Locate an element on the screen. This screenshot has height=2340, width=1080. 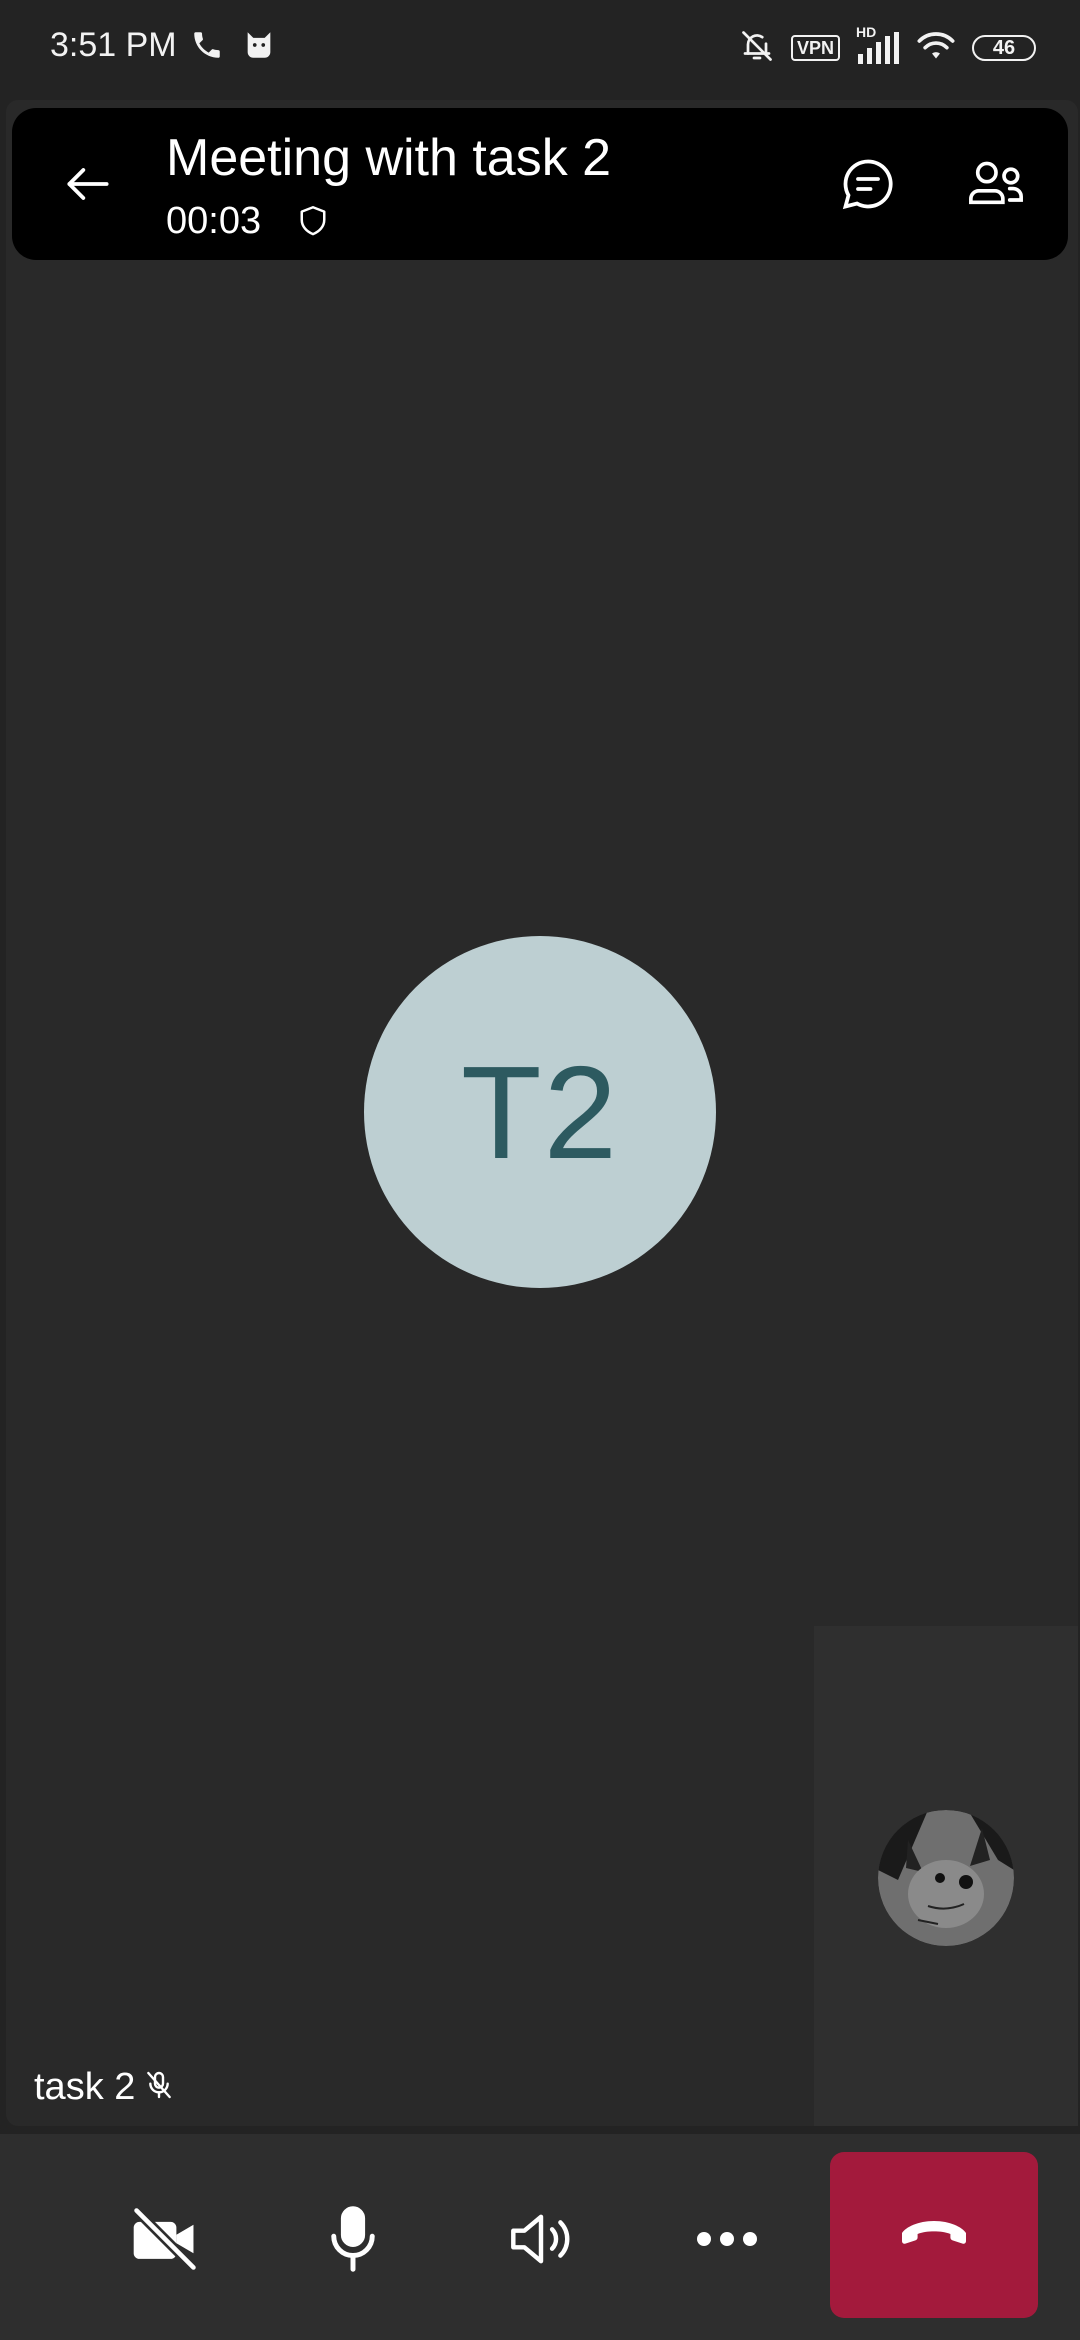
status-icons: VPN HD 46 is located at coordinates (887, 47).